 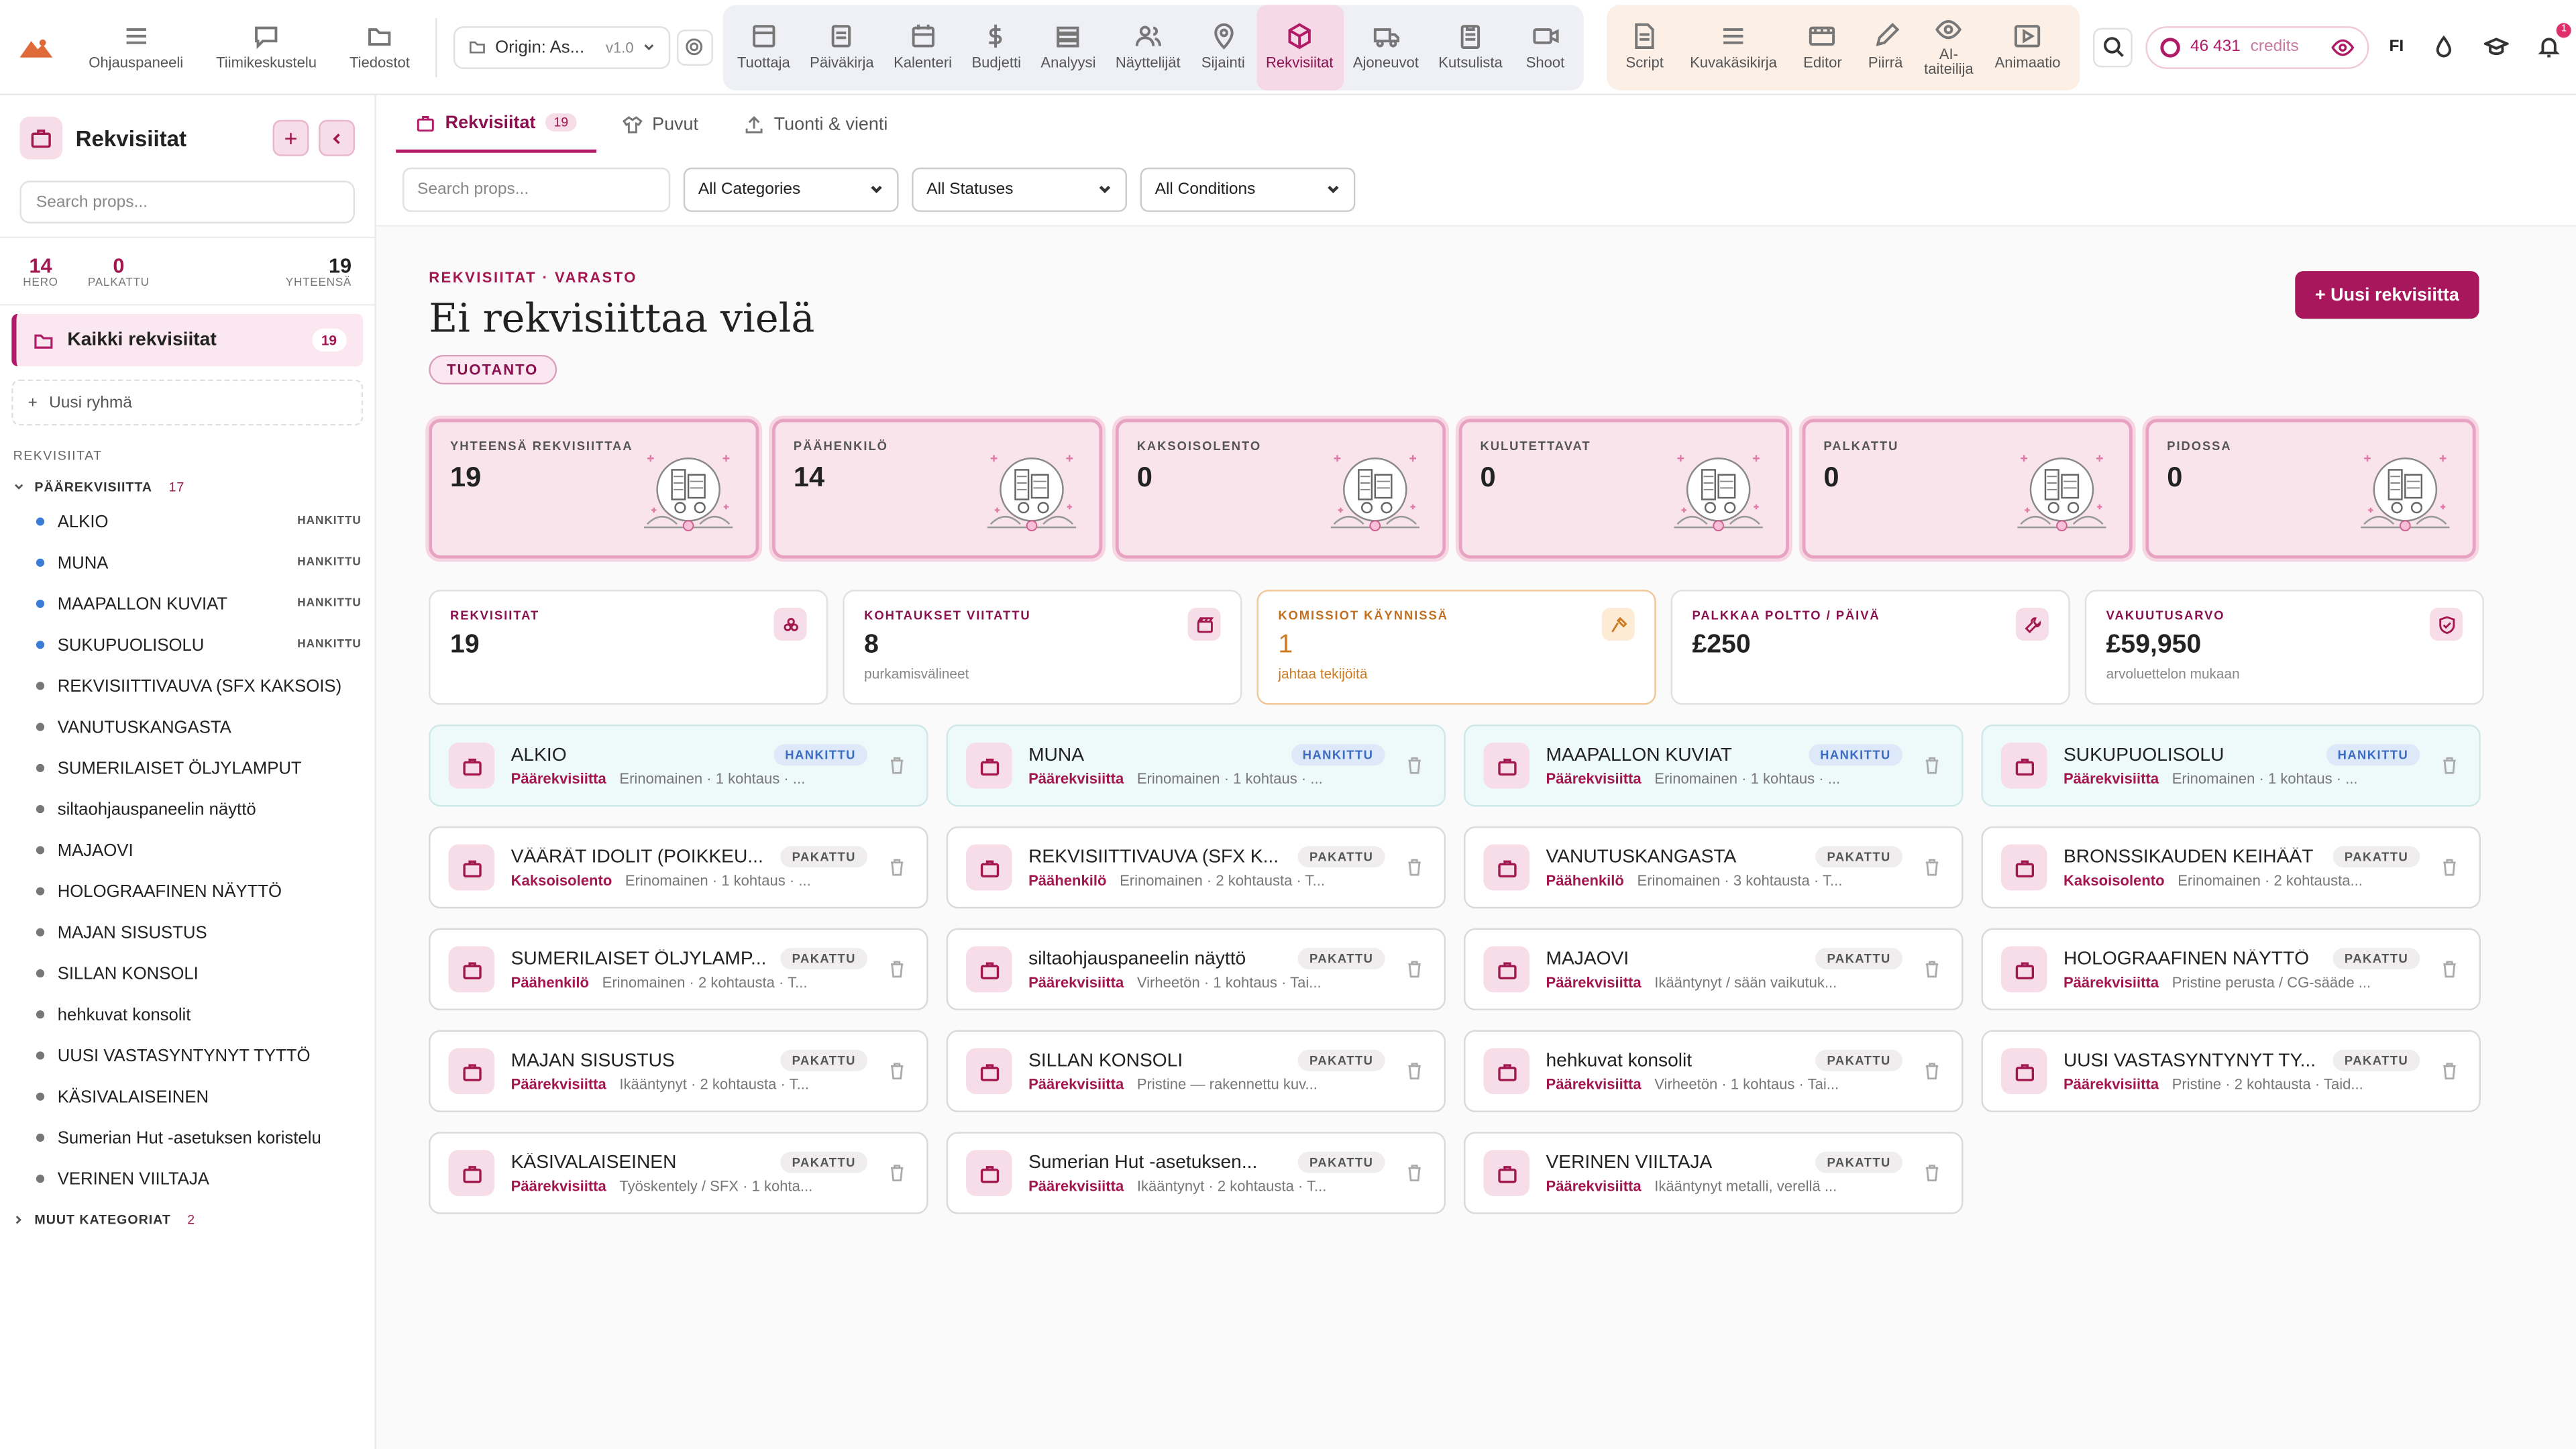 I want to click on tool-script: Script, so click(x=1645, y=46).